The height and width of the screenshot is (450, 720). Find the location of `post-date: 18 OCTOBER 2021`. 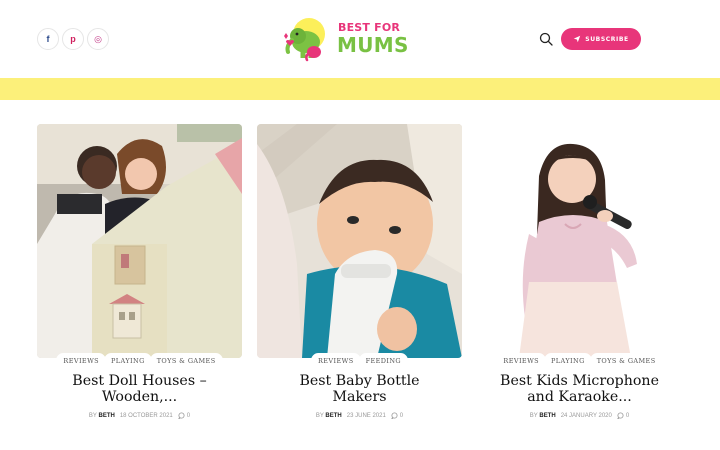

post-date: 18 OCTOBER 2021 is located at coordinates (146, 415).